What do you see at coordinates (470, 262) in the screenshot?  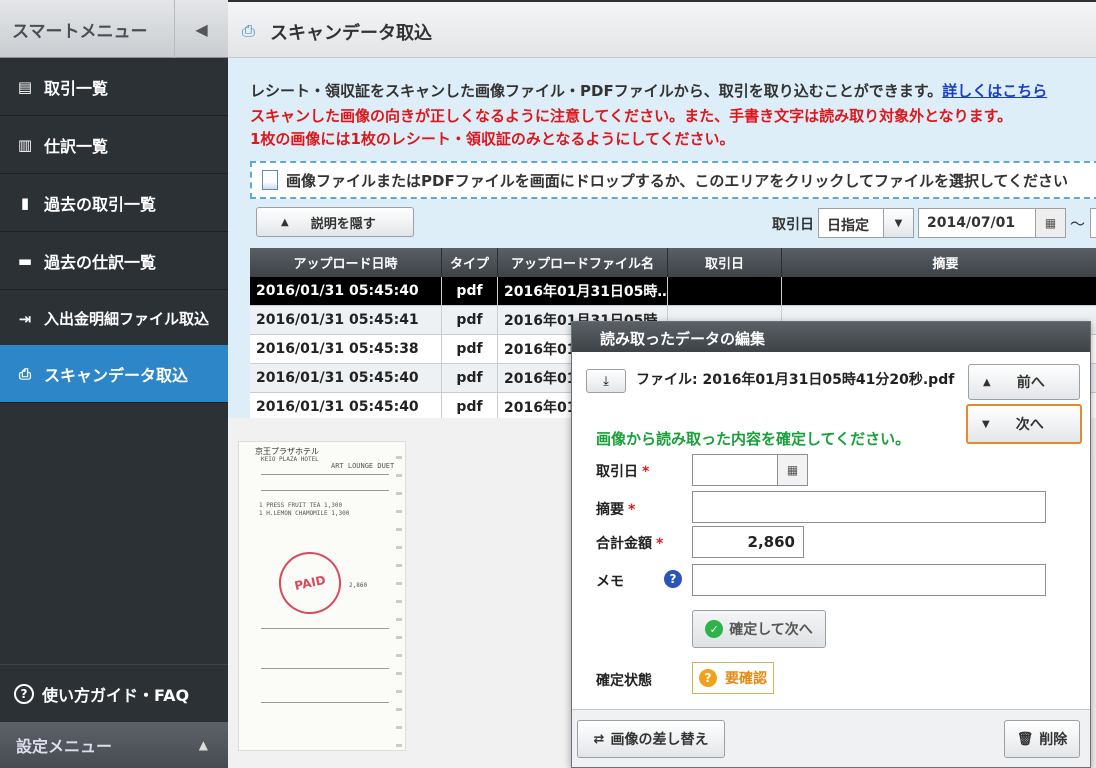 I see `col-header-type: タイプ` at bounding box center [470, 262].